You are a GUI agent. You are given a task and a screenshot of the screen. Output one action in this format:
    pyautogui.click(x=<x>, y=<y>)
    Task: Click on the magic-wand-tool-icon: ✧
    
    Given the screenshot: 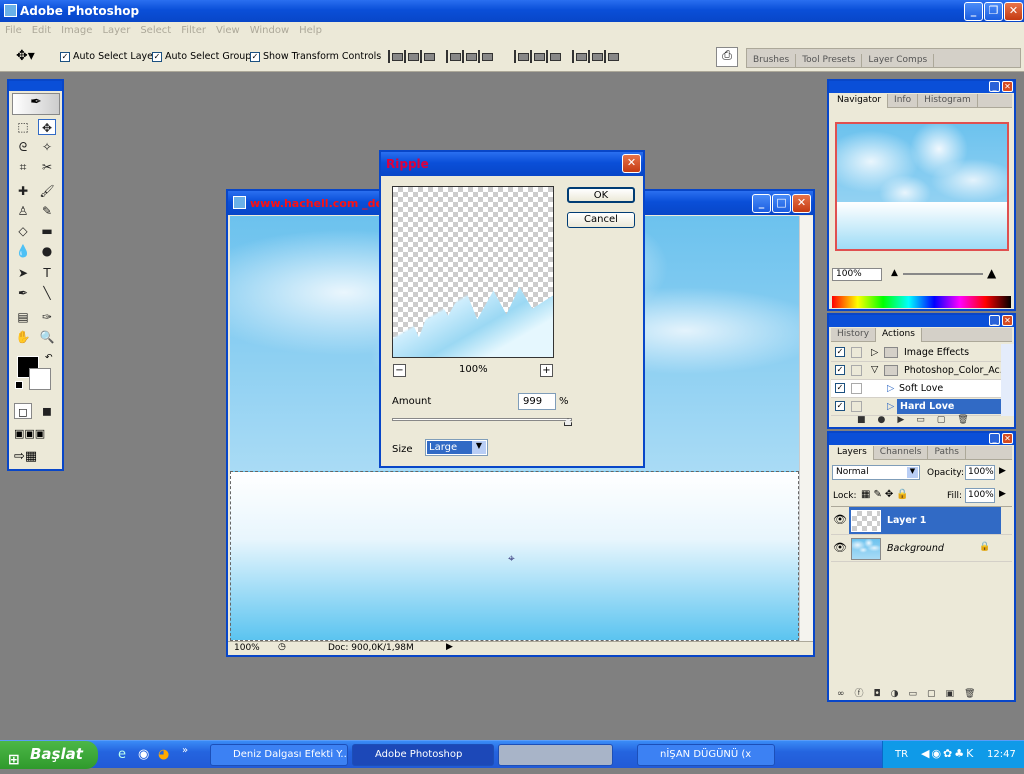 What is the action you would take?
    pyautogui.click(x=47, y=147)
    